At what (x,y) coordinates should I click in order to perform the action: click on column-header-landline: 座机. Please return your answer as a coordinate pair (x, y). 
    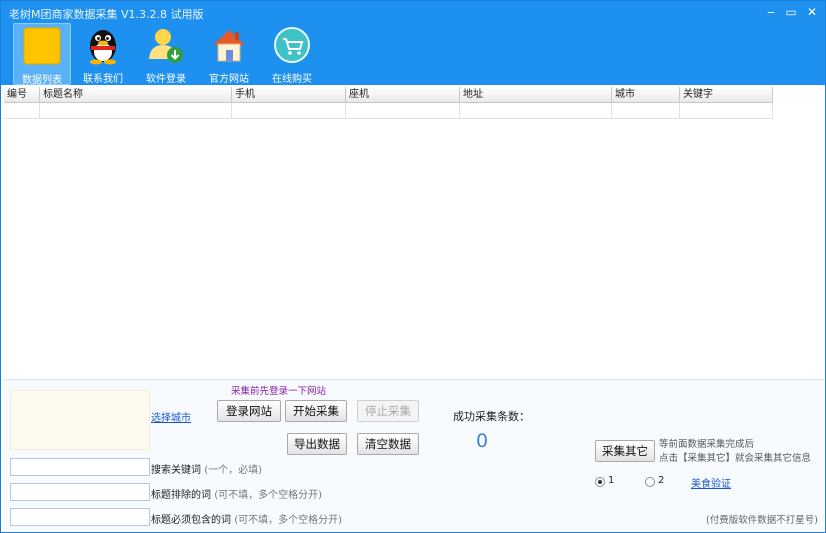
    Looking at the image, I should click on (403, 95).